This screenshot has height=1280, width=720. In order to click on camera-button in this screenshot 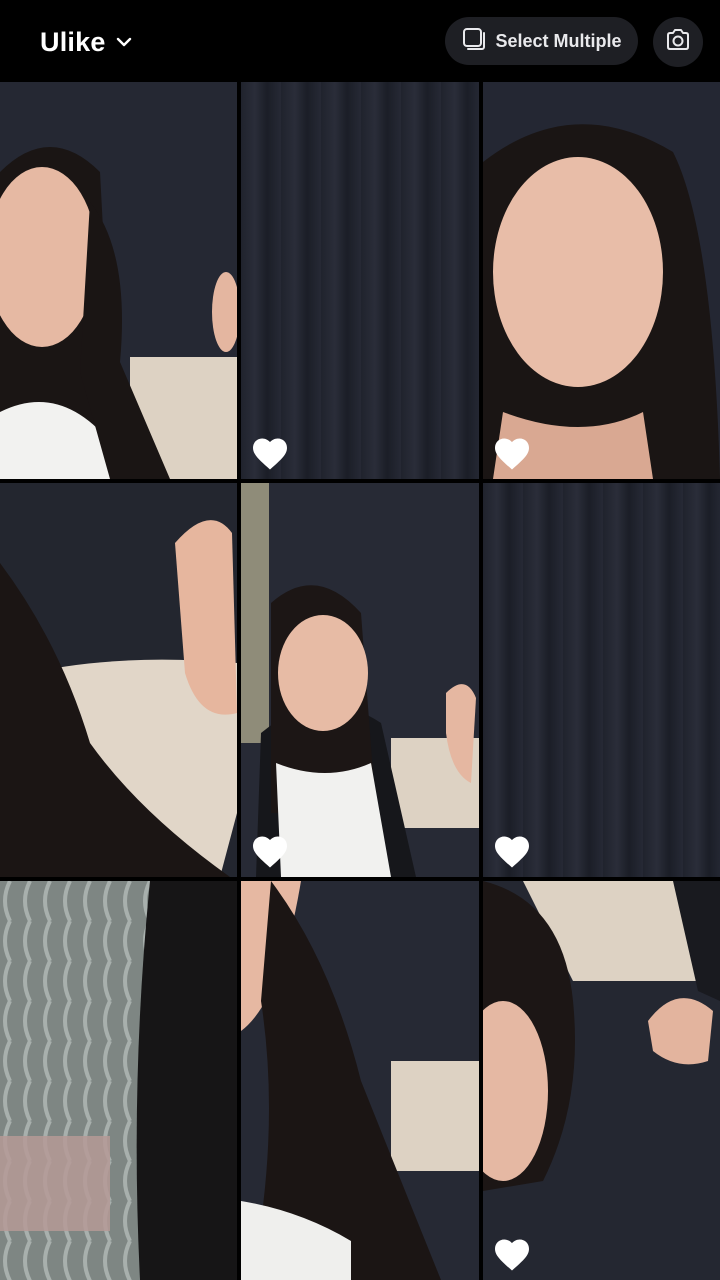, I will do `click(678, 42)`.